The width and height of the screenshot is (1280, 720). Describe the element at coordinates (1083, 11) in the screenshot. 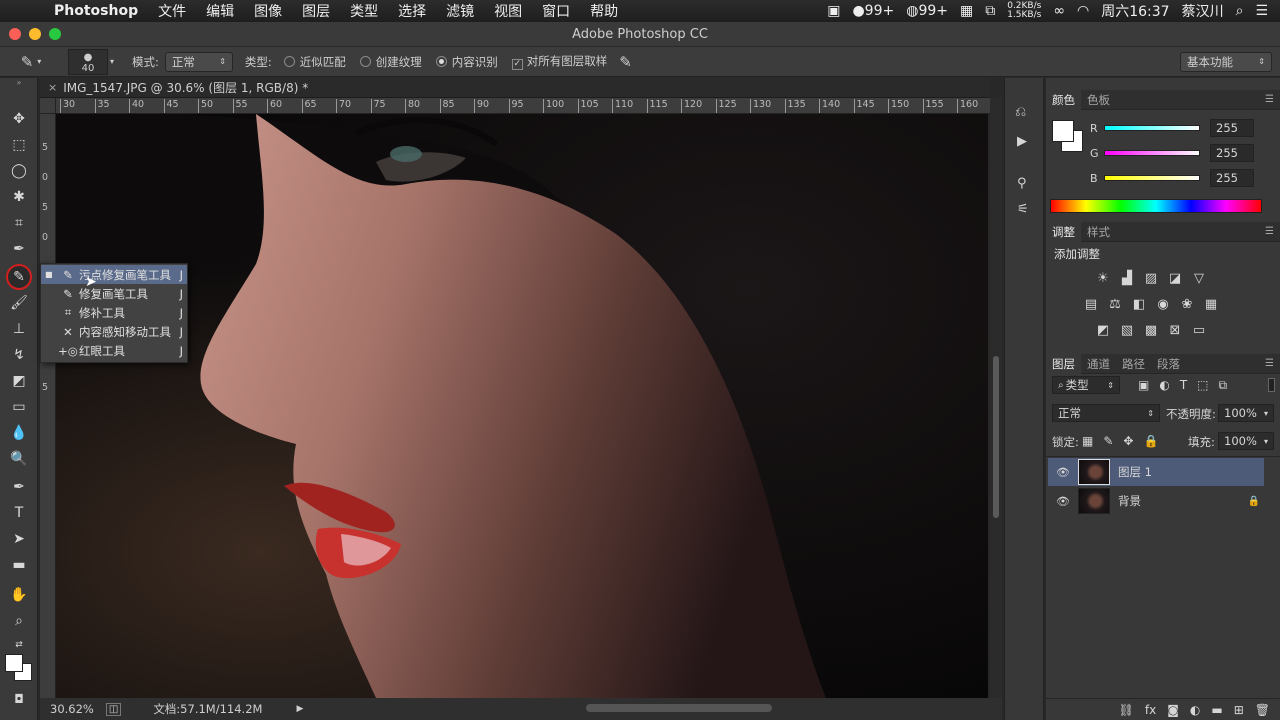

I see `wifi-icon: ◠` at that location.